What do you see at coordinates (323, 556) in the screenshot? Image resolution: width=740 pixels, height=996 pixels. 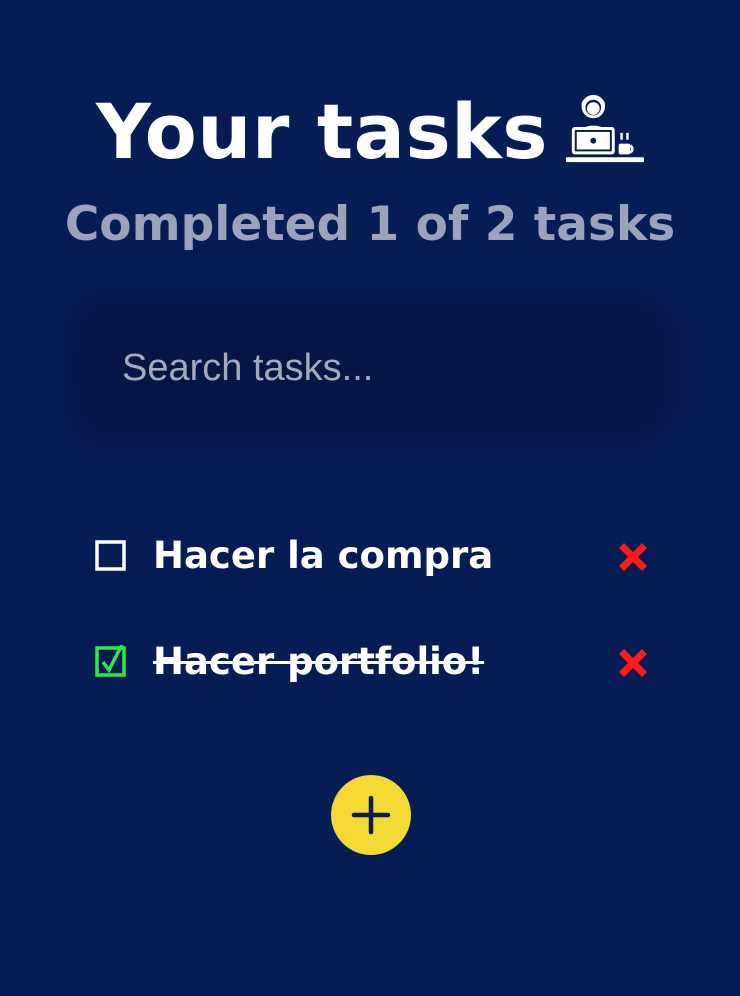 I see `task-label: Hacer la compra` at bounding box center [323, 556].